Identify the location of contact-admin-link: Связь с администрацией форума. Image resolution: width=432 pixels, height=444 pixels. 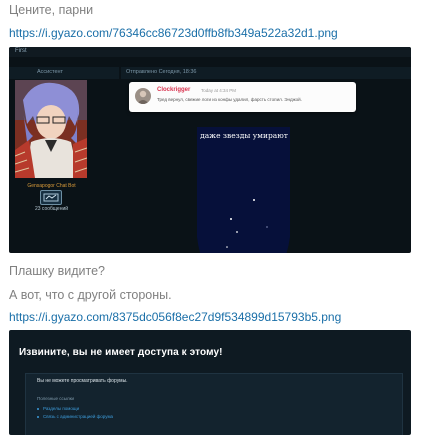
(78, 416).